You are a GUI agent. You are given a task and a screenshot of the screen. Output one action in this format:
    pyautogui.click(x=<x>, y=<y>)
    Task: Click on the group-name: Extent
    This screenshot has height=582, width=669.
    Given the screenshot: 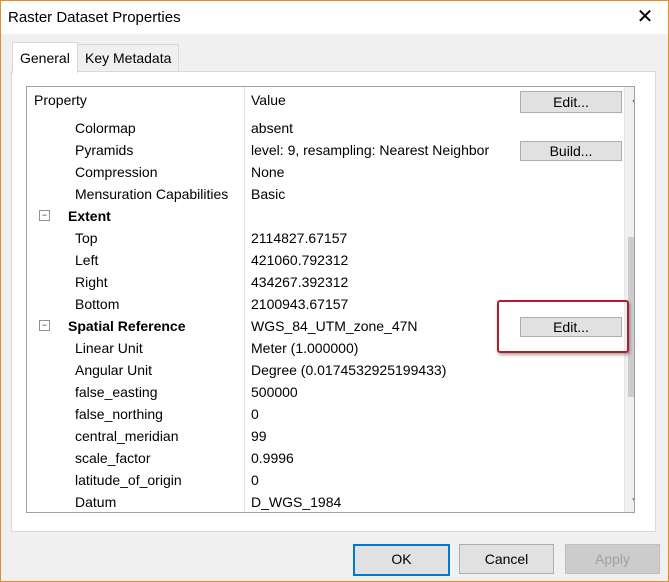 What is the action you would take?
    pyautogui.click(x=89, y=216)
    